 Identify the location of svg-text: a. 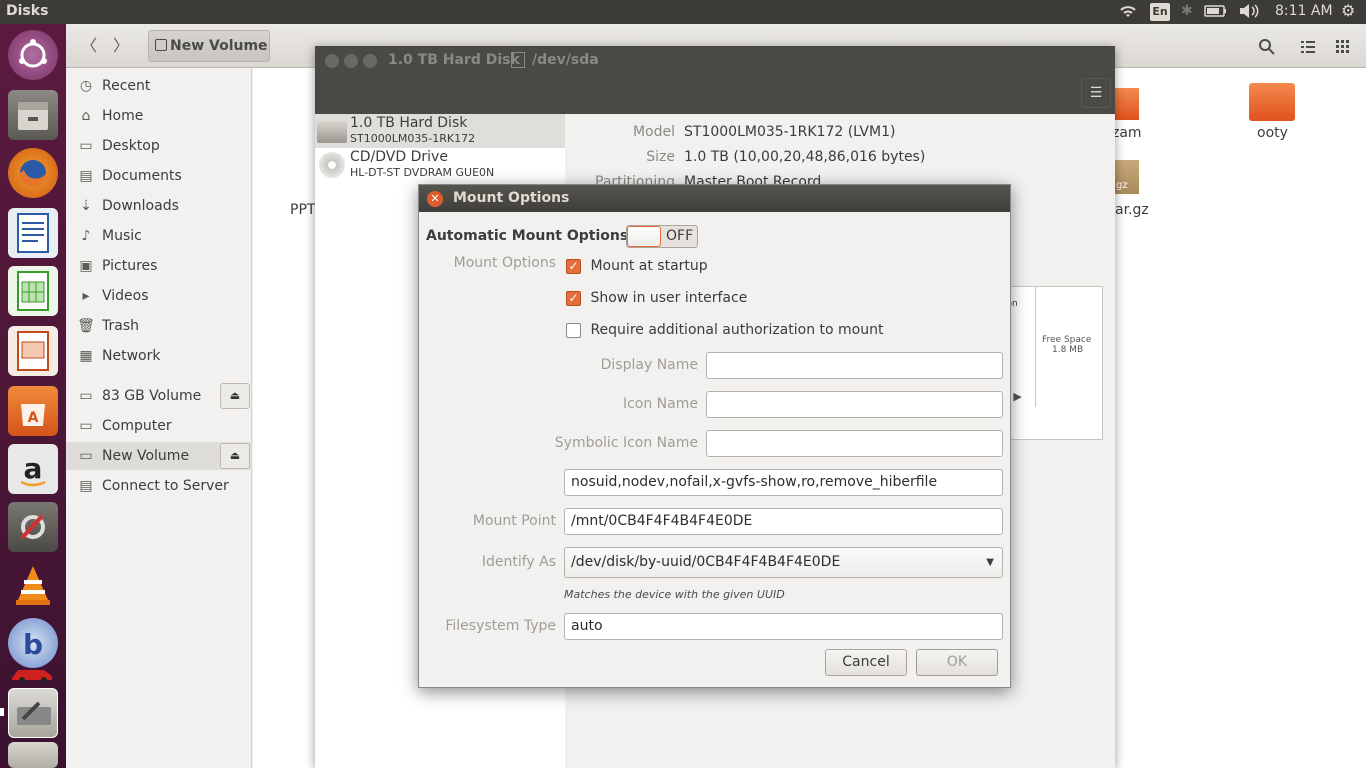
(33, 468).